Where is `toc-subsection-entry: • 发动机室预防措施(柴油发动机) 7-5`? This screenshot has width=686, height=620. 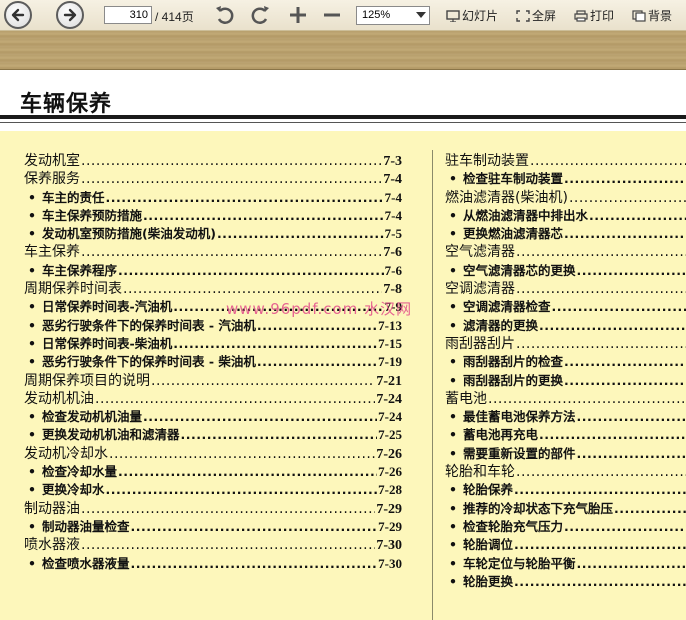 toc-subsection-entry: • 发动机室预防措施(柴油发动机) 7-5 is located at coordinates (213, 232).